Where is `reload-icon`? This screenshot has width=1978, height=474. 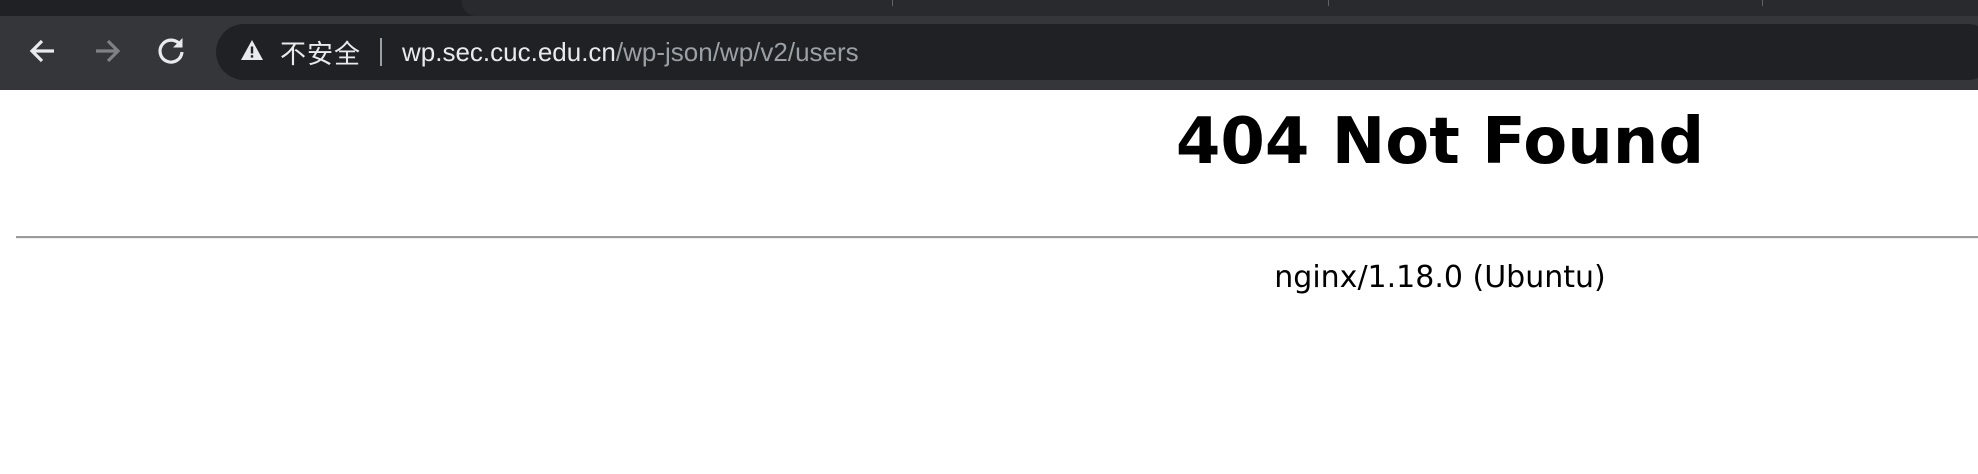
reload-icon is located at coordinates (171, 51).